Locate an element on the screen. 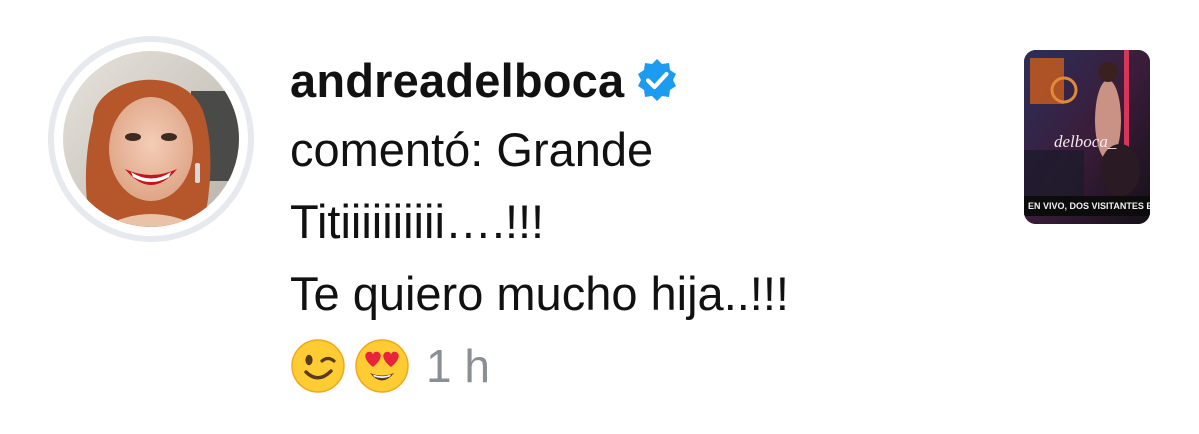 This screenshot has width=1199, height=434. verified-badge-icon is located at coordinates (657, 80).